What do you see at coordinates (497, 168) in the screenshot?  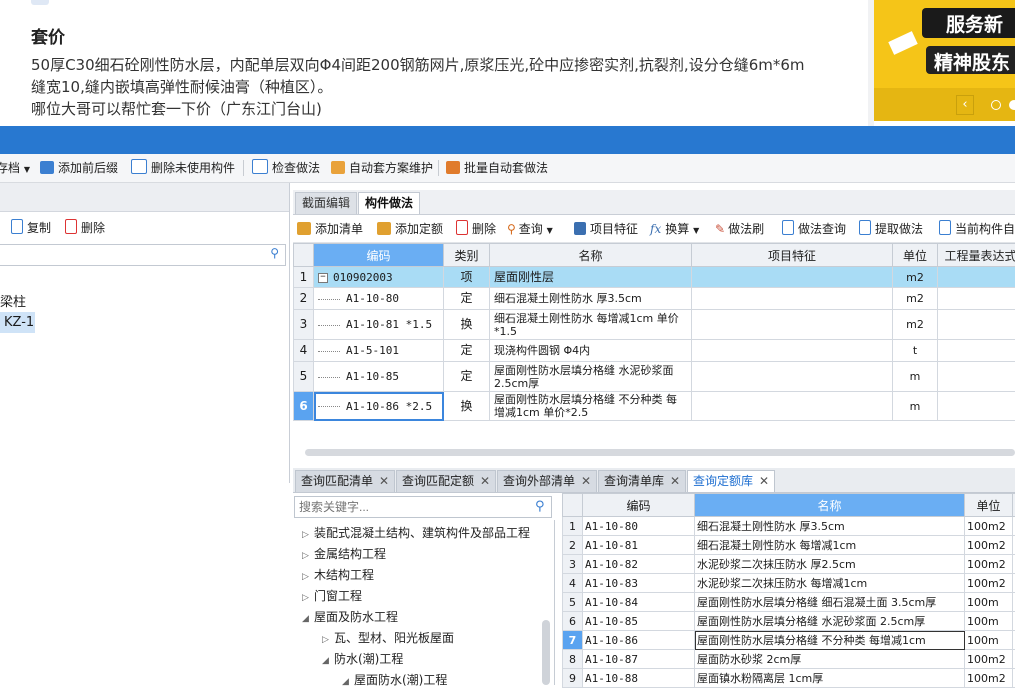 I see `batch-auto-apply-button: 批量自动套做法` at bounding box center [497, 168].